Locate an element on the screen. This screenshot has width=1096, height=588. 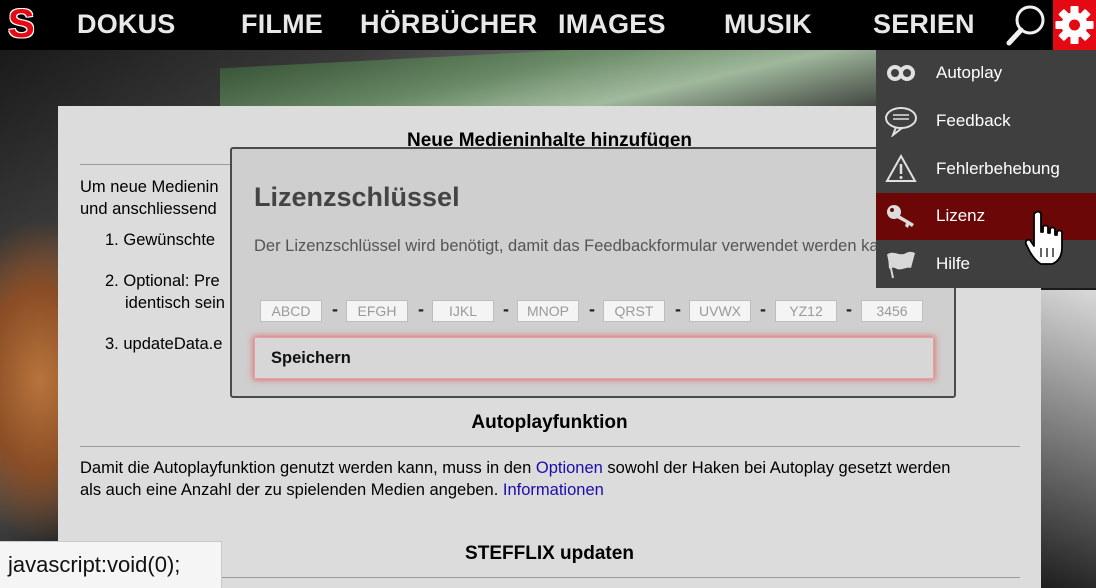
menu-item-label: Autoplay is located at coordinates (969, 72).